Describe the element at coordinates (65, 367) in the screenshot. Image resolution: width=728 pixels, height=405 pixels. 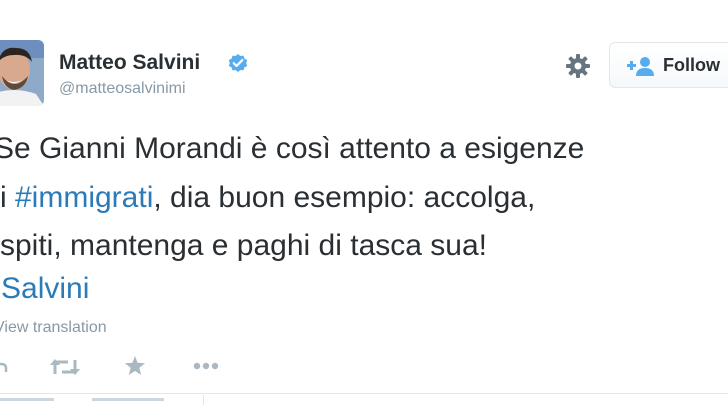
I see `retweet-icon` at that location.